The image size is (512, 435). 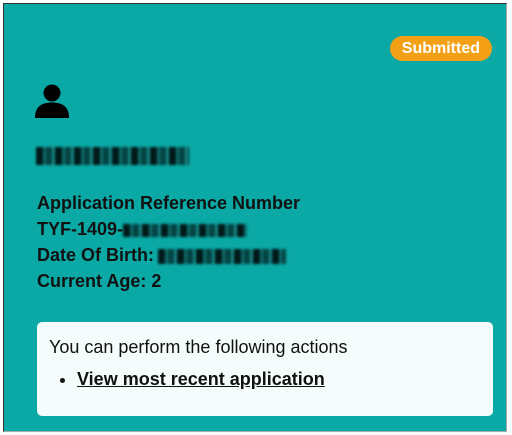 What do you see at coordinates (95, 255) in the screenshot?
I see `date-of-birth-label: Date Of Birth:` at bounding box center [95, 255].